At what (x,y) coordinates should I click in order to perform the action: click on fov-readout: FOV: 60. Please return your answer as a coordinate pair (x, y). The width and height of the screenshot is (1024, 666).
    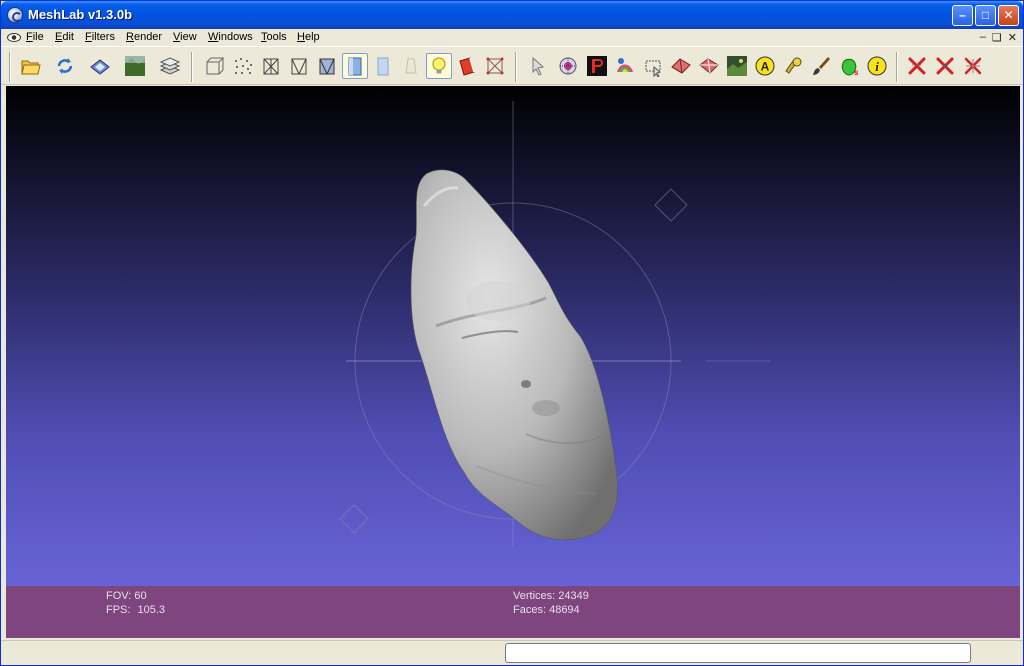
    Looking at the image, I should click on (126, 596).